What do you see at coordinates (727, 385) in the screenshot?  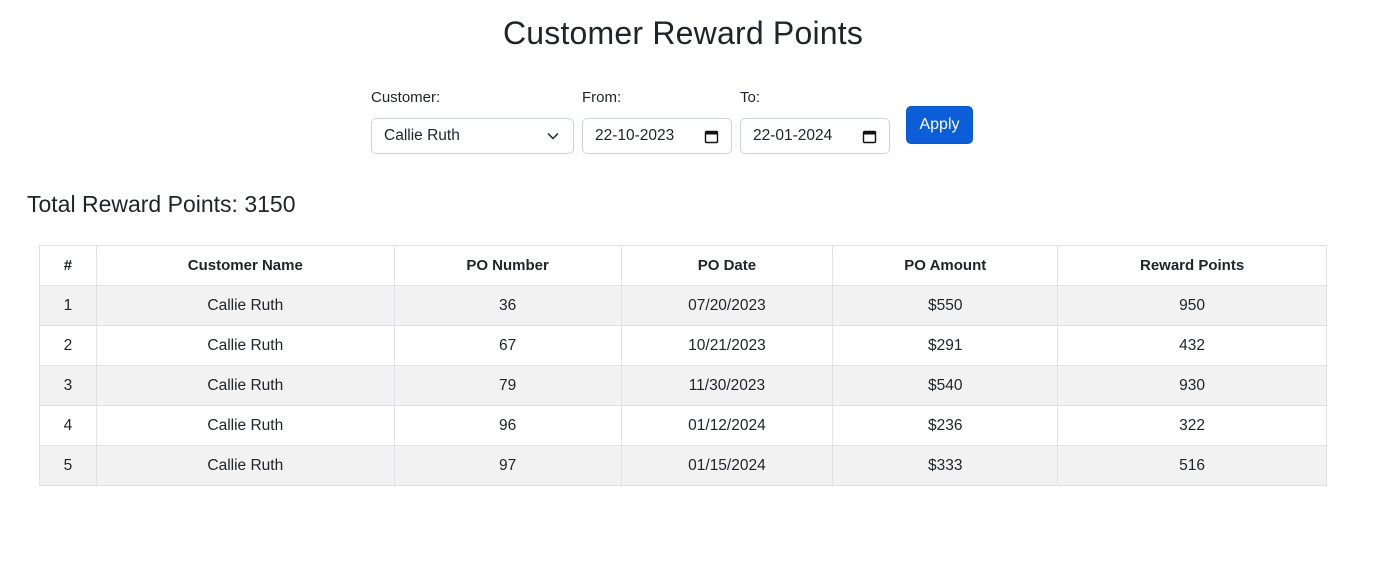 I see `table-cell: 11/30/2023` at bounding box center [727, 385].